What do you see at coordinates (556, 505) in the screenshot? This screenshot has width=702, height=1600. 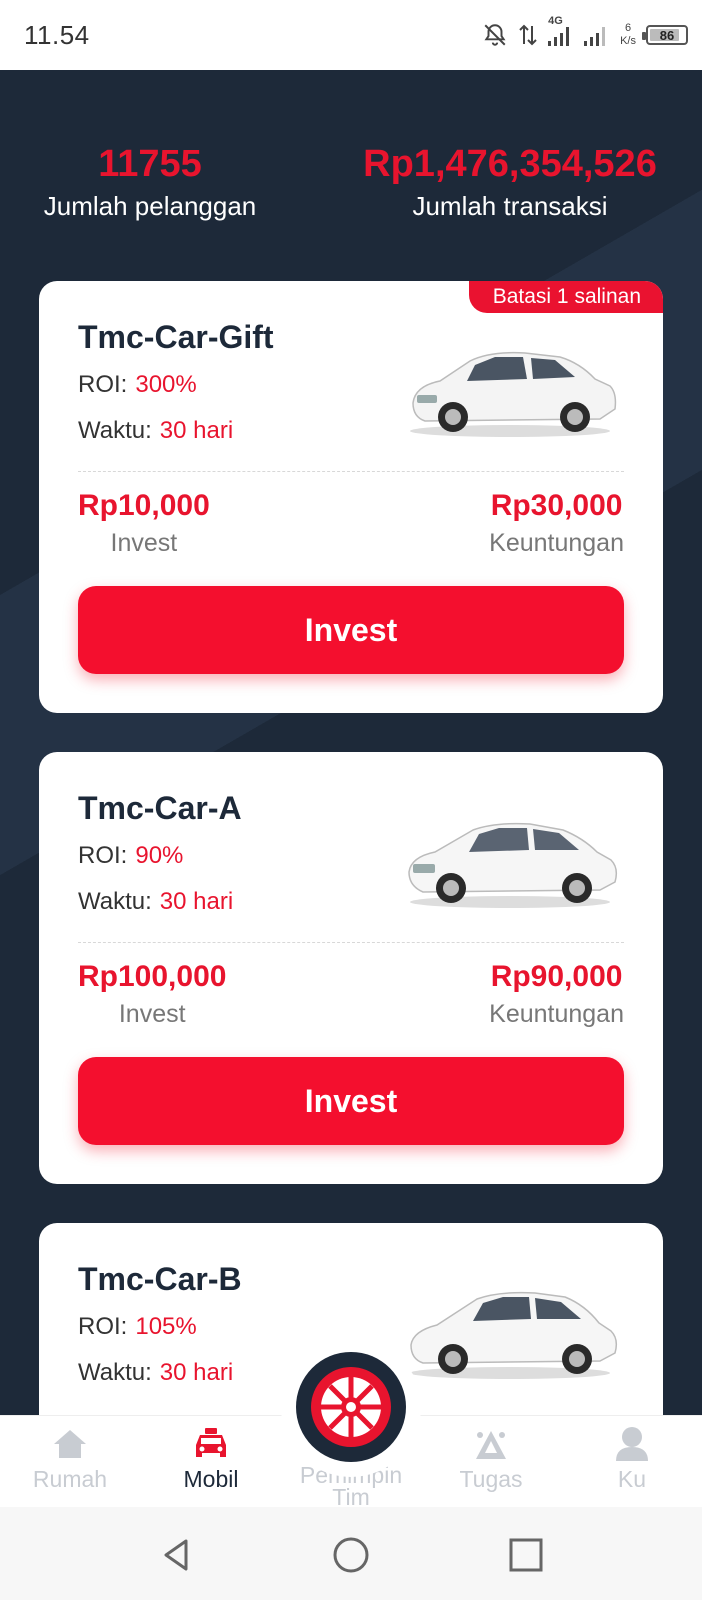 I see `profit-value: Rp30,000` at bounding box center [556, 505].